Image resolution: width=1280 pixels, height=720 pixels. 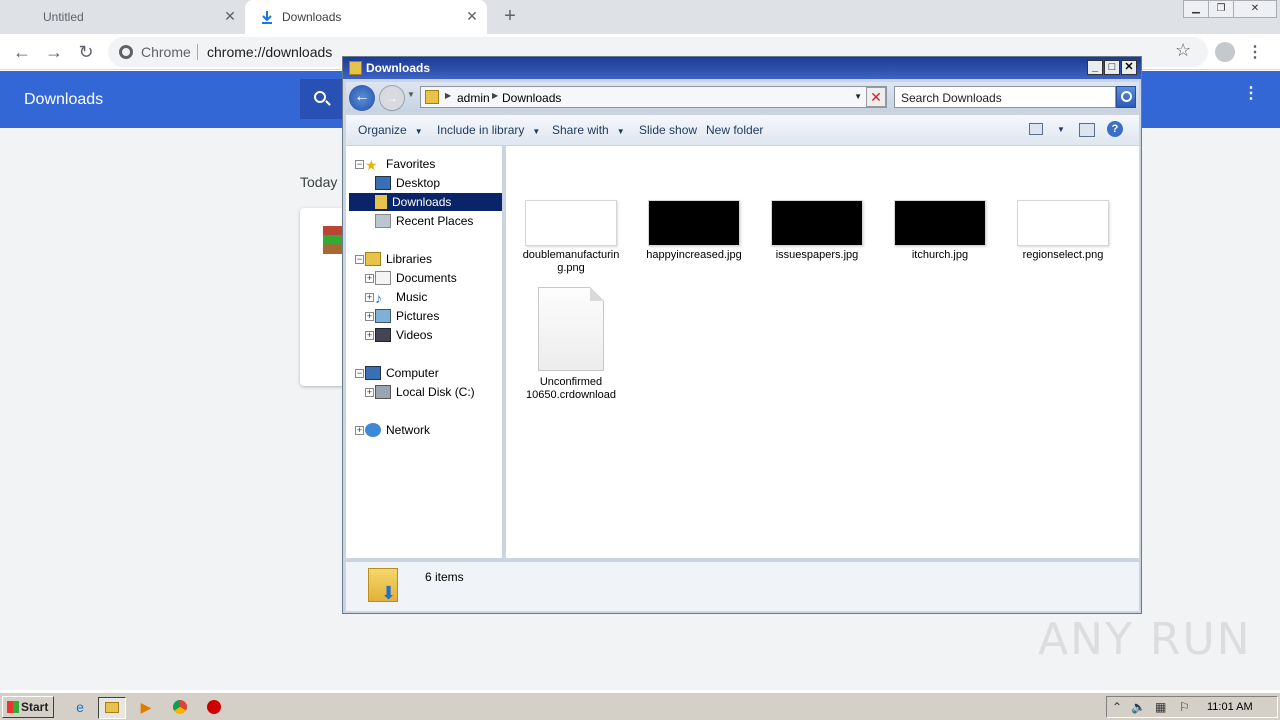 I want to click on history-dropdown-icon: ▼, so click(x=411, y=94).